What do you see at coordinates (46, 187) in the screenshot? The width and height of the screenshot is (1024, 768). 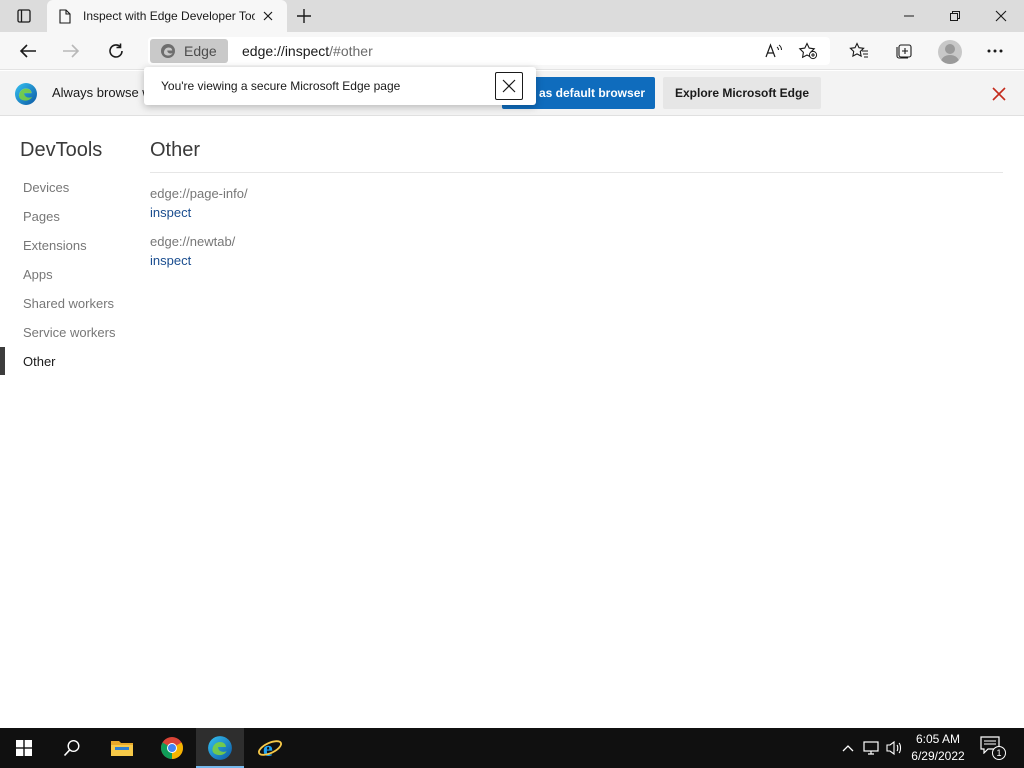 I see `sidebar-item-devices: Devices` at bounding box center [46, 187].